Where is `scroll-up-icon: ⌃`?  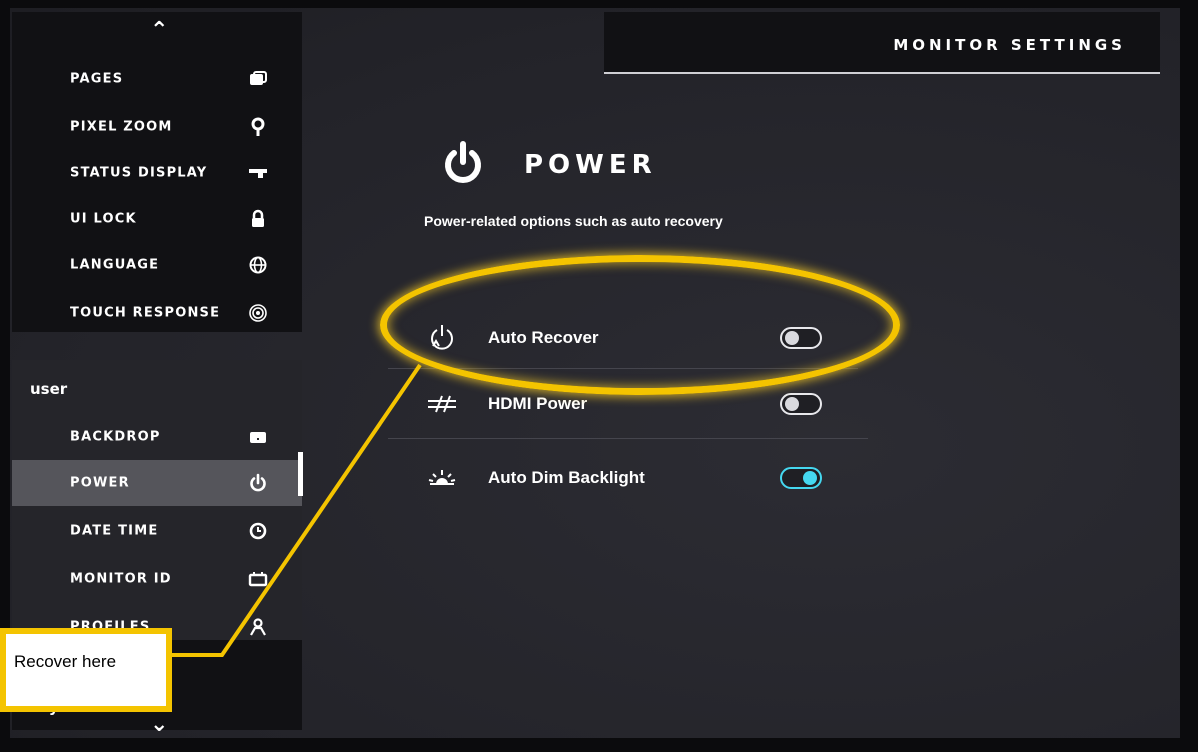
scroll-up-icon: ⌃ is located at coordinates (159, 30).